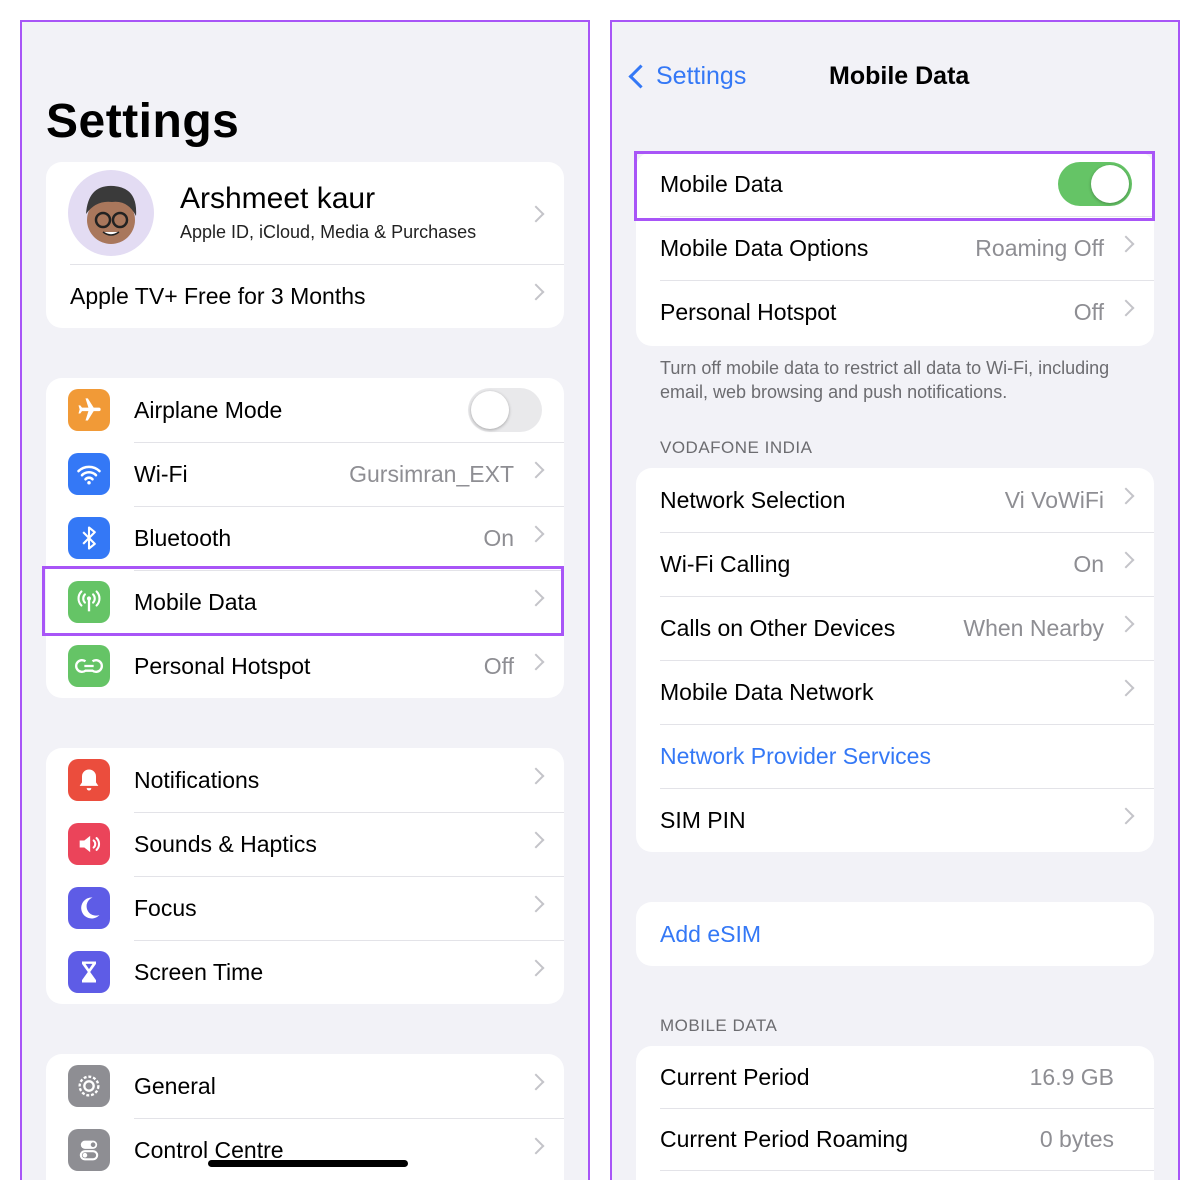 Image resolution: width=1200 pixels, height=1200 pixels. What do you see at coordinates (907, 1170) in the screenshot?
I see `divider` at bounding box center [907, 1170].